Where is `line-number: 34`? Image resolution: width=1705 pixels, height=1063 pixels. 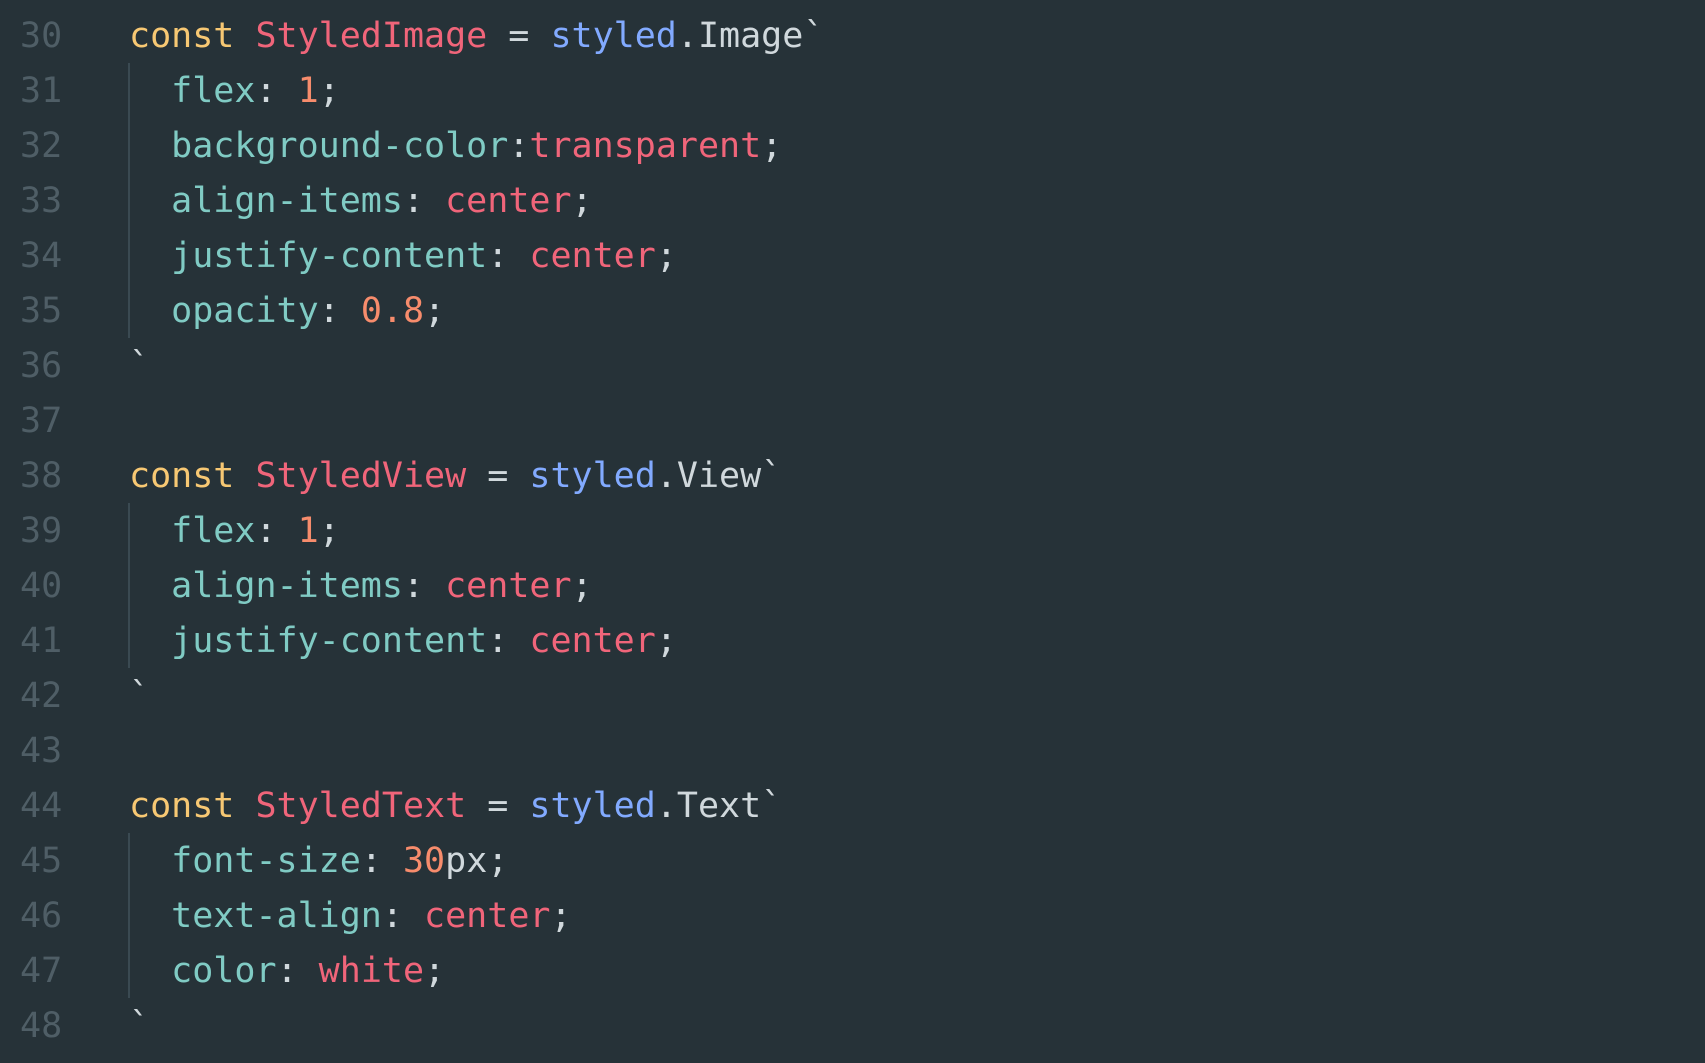 line-number: 34 is located at coordinates (41, 256).